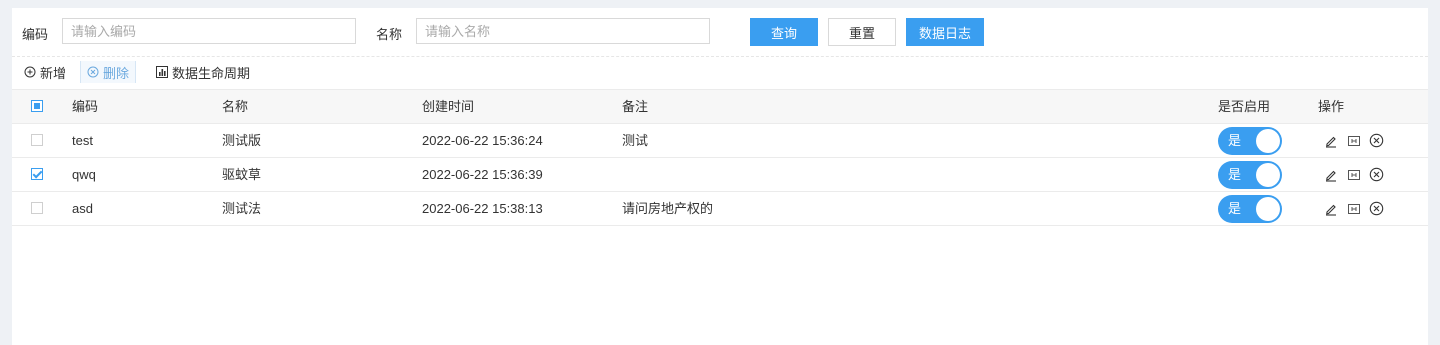  What do you see at coordinates (635, 106) in the screenshot?
I see `header-remark: 备注` at bounding box center [635, 106].